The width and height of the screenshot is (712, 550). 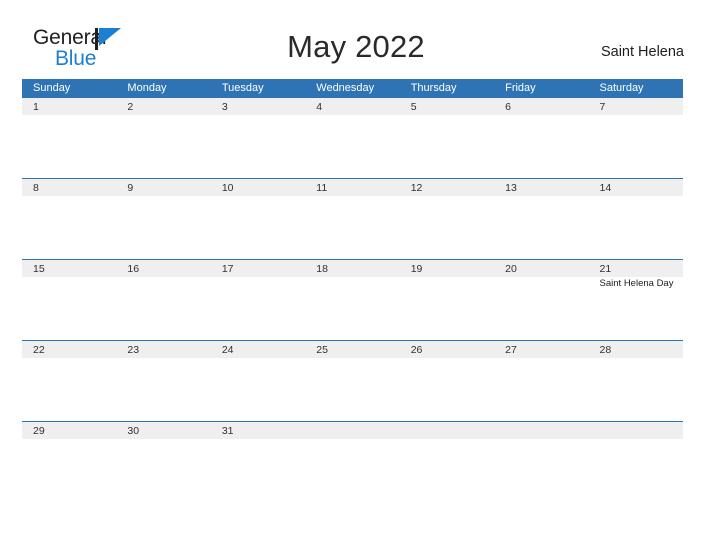 What do you see at coordinates (416, 188) in the screenshot?
I see `day-number: 12` at bounding box center [416, 188].